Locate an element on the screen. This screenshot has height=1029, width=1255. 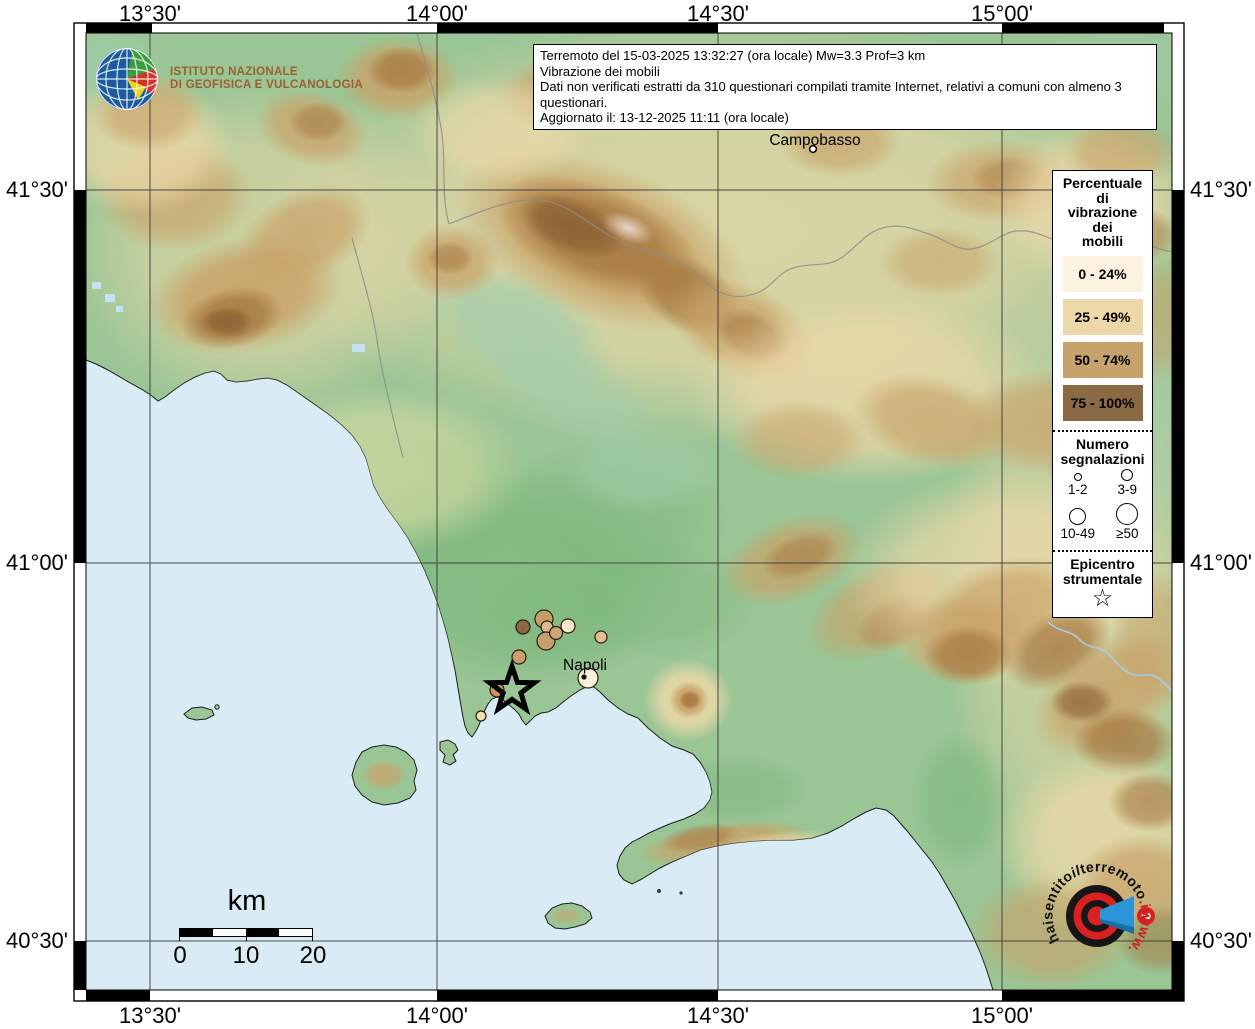
size-10-49: 10-49 is located at coordinates (1078, 519).